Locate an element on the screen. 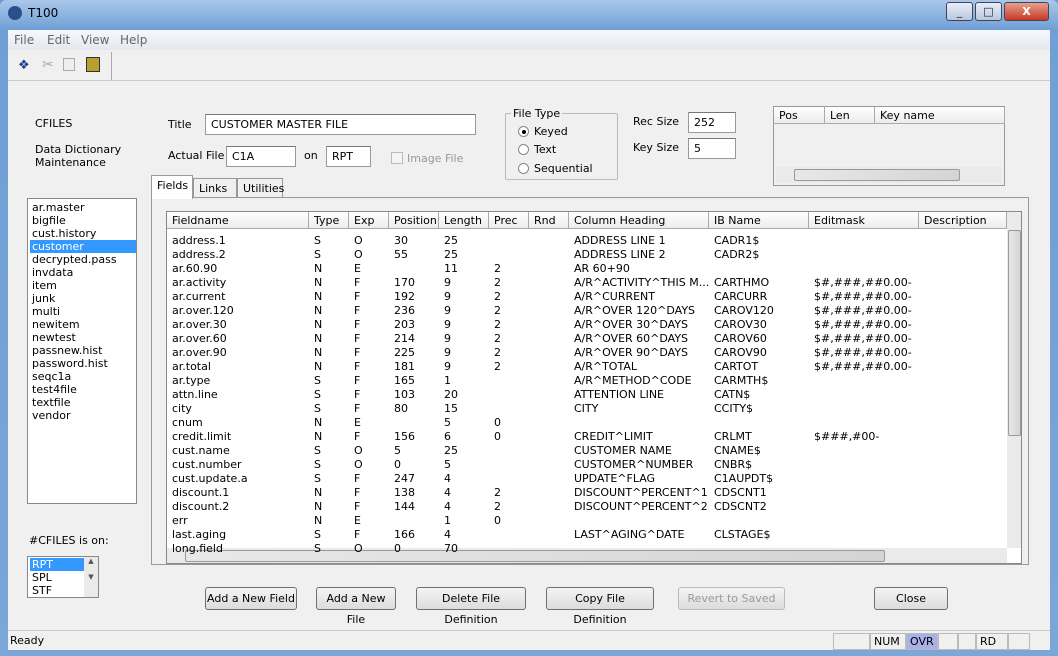 Image resolution: width=1058 pixels, height=656 pixels. key-table-hscrollbar is located at coordinates (889, 175).